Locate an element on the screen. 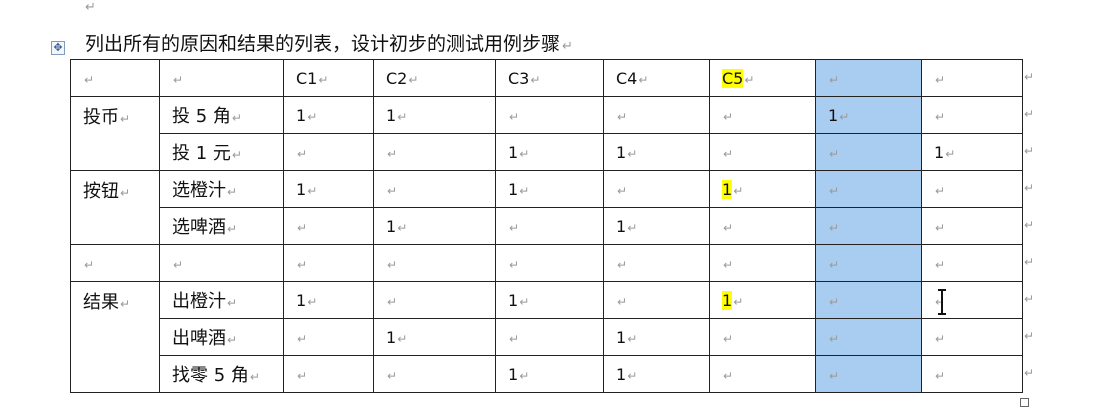 This screenshot has width=1113, height=409. group-label-cell: 按钮↵ is located at coordinates (115, 207).